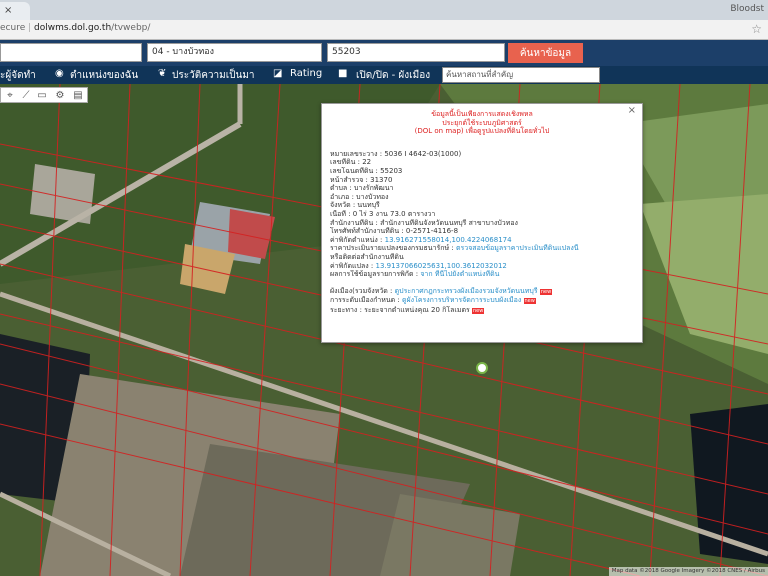 This screenshot has height=576, width=768. I want to click on place-search-input: ค้นหาสถานที่สำคัญ, so click(521, 75).